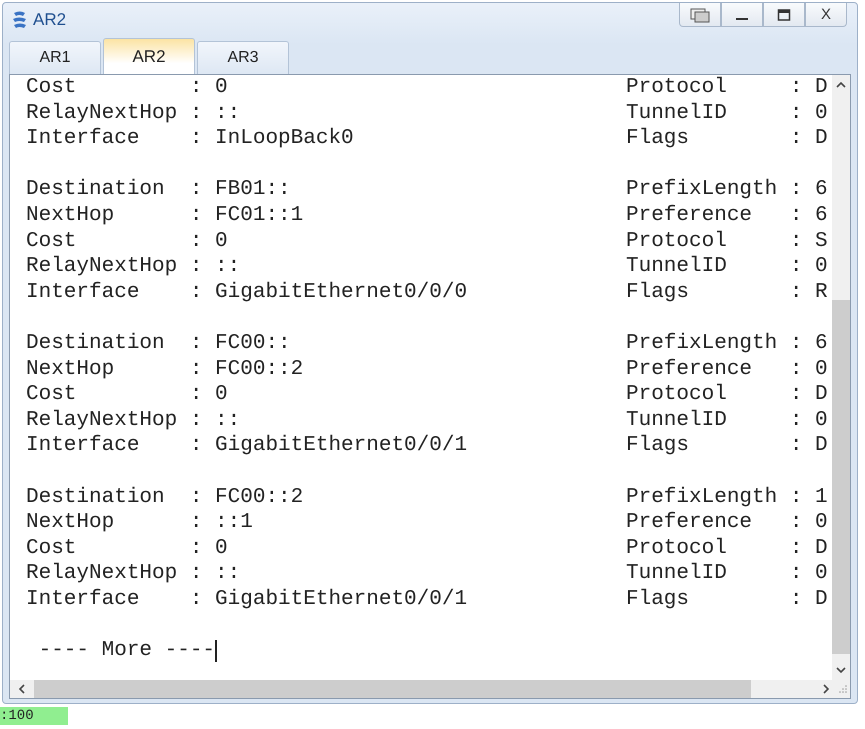 This screenshot has width=865, height=729. Describe the element at coordinates (243, 57) in the screenshot. I see `tab: AR3` at that location.